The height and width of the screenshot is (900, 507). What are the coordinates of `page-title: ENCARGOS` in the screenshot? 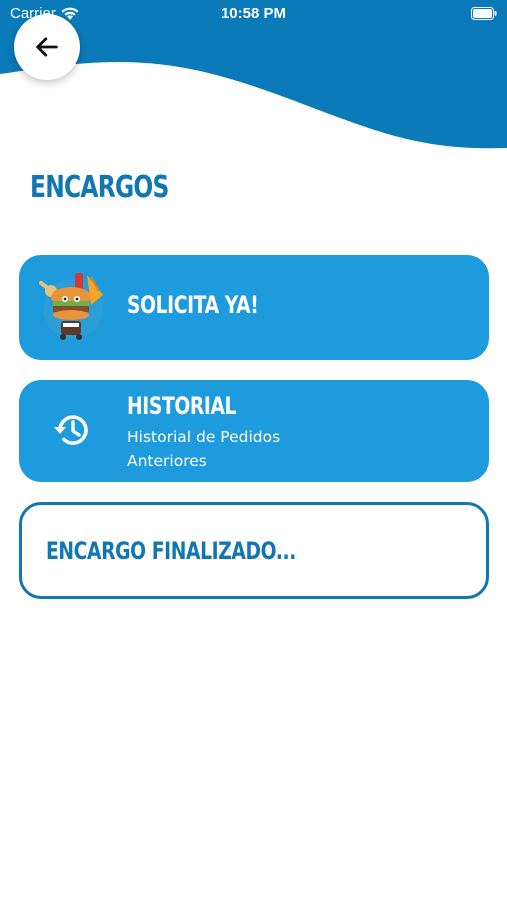 It's located at (99, 187).